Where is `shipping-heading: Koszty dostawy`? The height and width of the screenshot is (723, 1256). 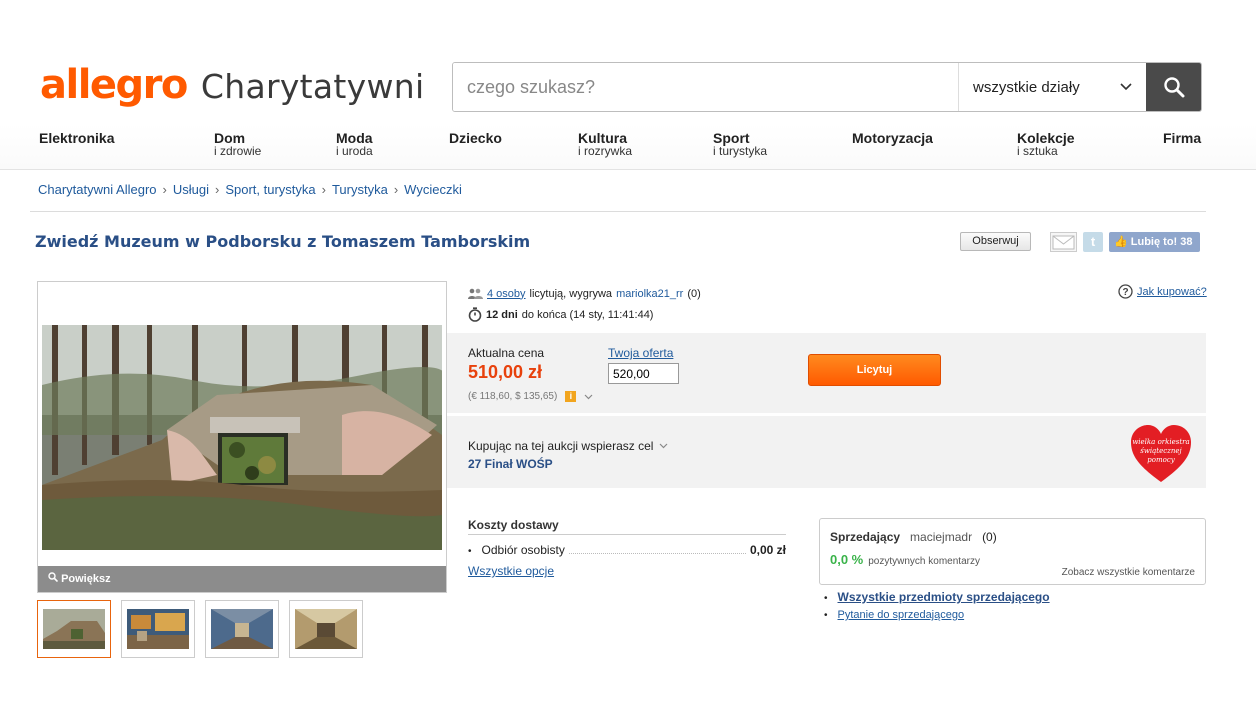
shipping-heading: Koszty dostawy is located at coordinates (627, 526).